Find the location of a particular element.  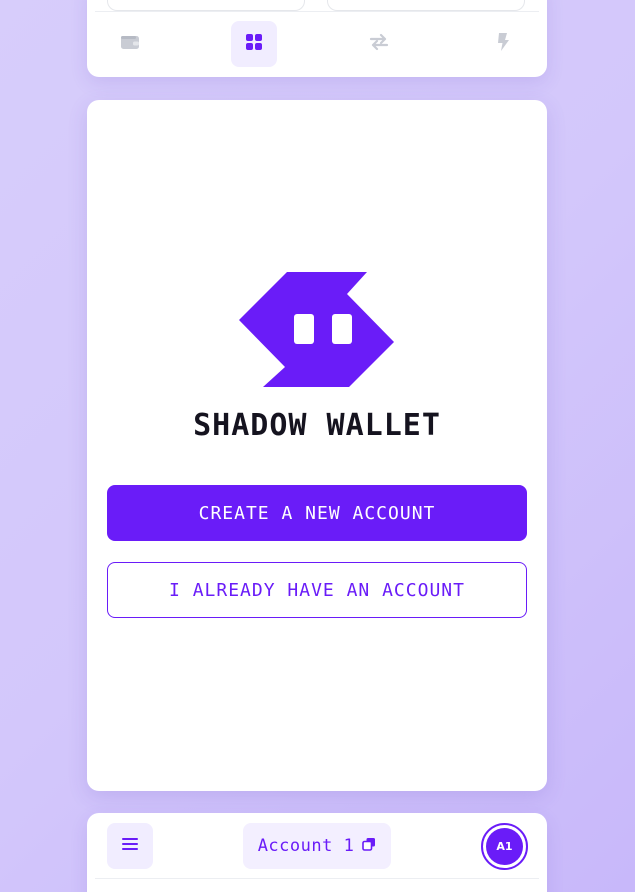

nav-wallet-button is located at coordinates (130, 44).